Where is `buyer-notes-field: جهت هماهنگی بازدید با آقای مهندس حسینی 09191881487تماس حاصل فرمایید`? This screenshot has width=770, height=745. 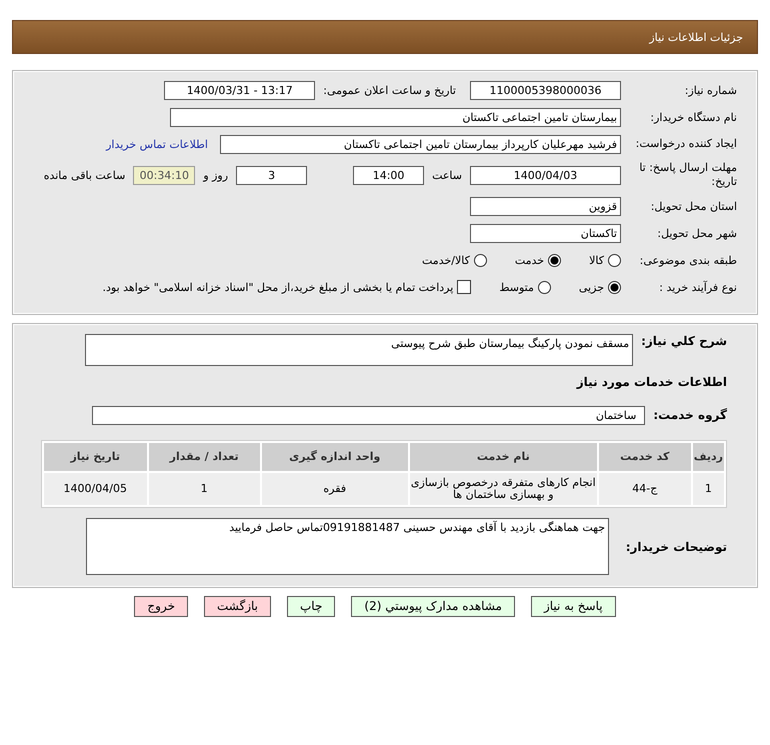 buyer-notes-field: جهت هماهنگی بازدید با آقای مهندس حسینی 09191881487تماس حاصل فرمایید is located at coordinates (347, 546).